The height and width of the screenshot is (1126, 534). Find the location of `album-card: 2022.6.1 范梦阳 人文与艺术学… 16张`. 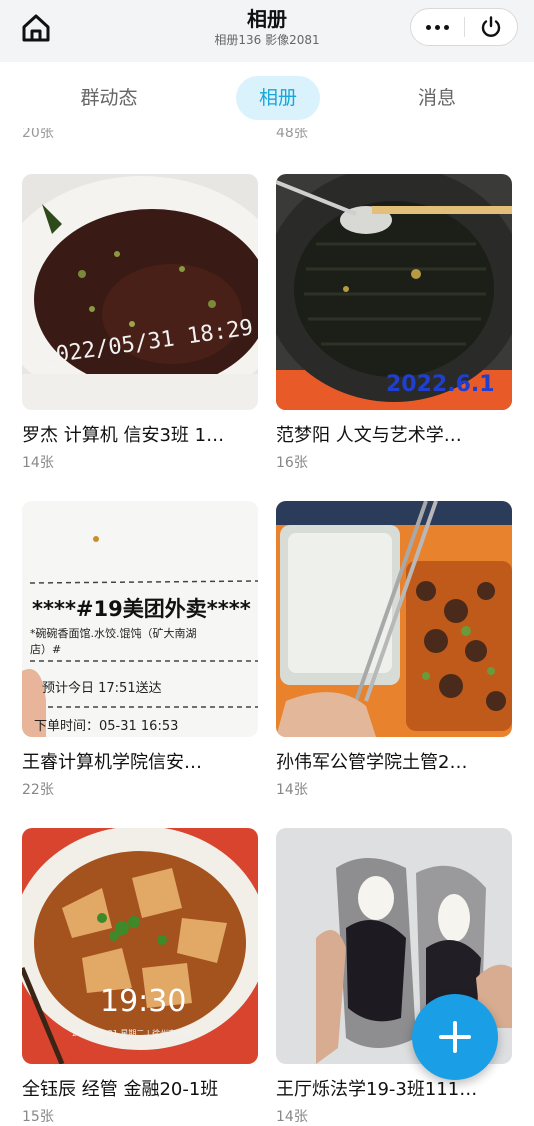

album-card: 2022.6.1 范梦阳 人文与艺术学… 16张 is located at coordinates (394, 323).